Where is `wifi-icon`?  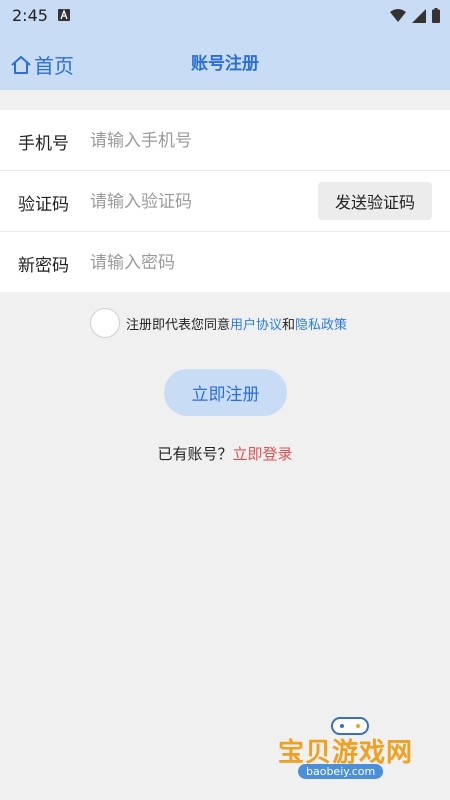
wifi-icon is located at coordinates (398, 15).